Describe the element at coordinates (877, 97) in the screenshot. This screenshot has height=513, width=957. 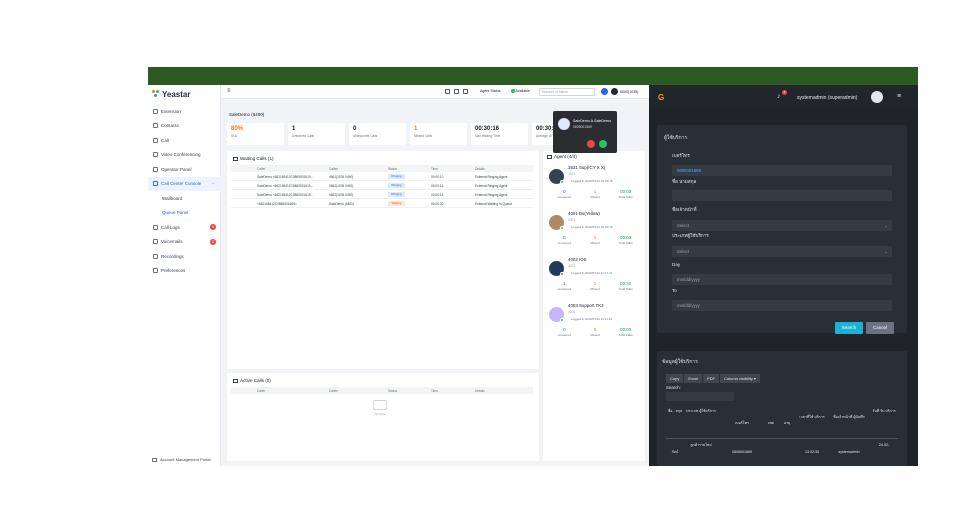
I see `avatar` at that location.